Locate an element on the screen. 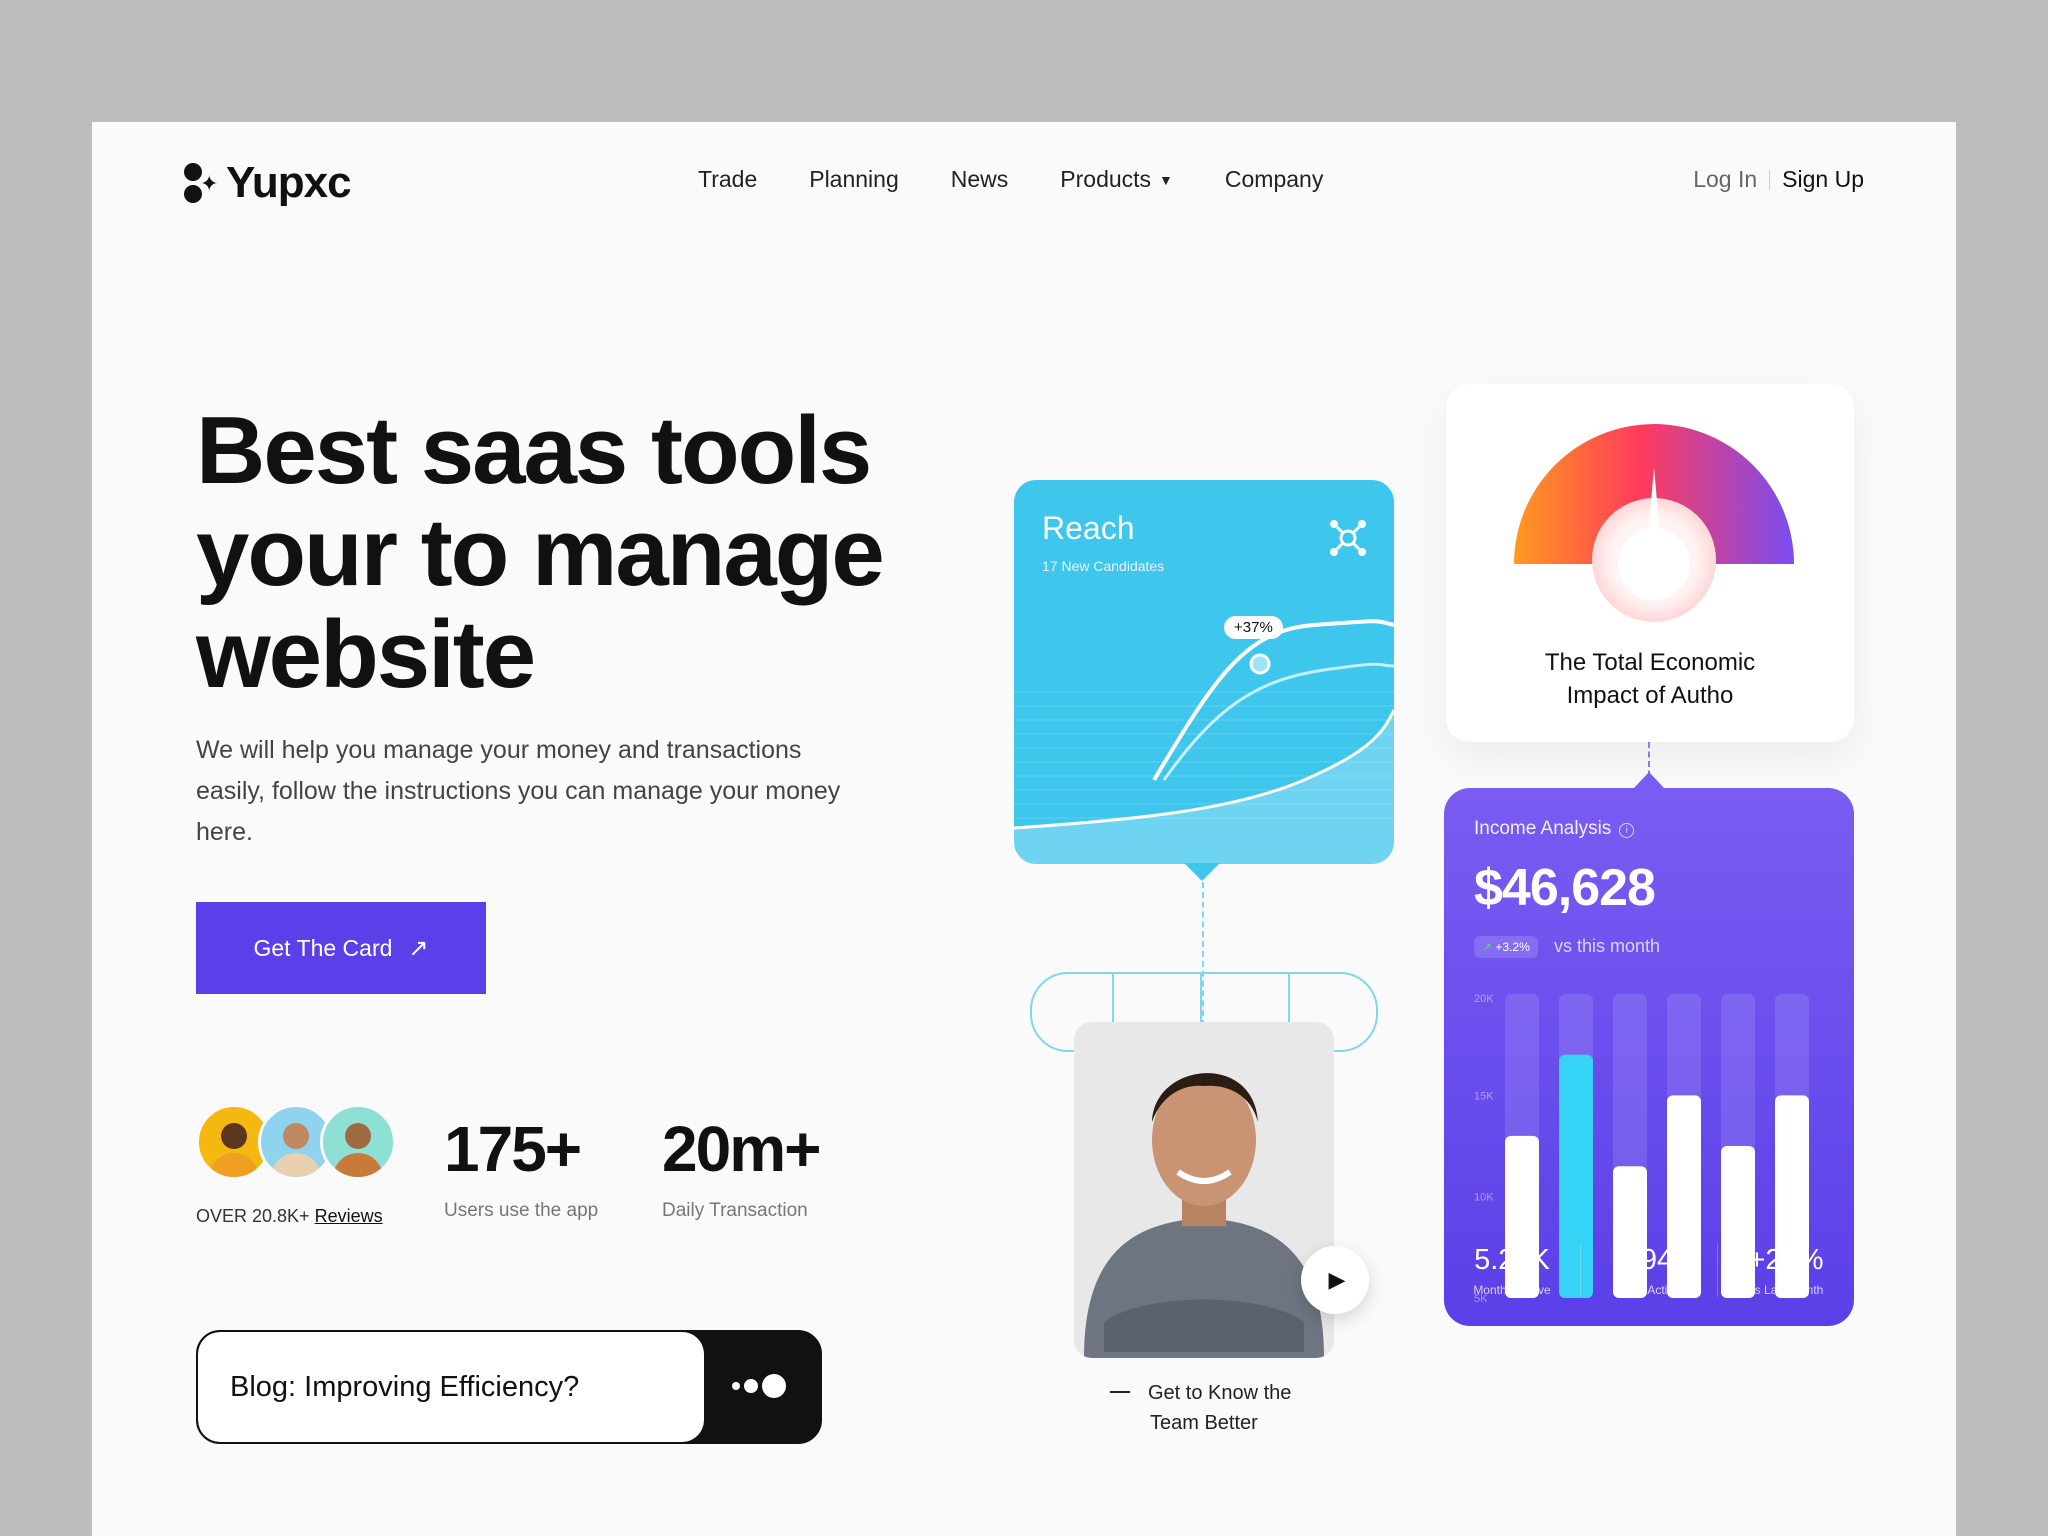 The width and height of the screenshot is (2048, 1536). logo-icon: ✦ is located at coordinates (200, 183).